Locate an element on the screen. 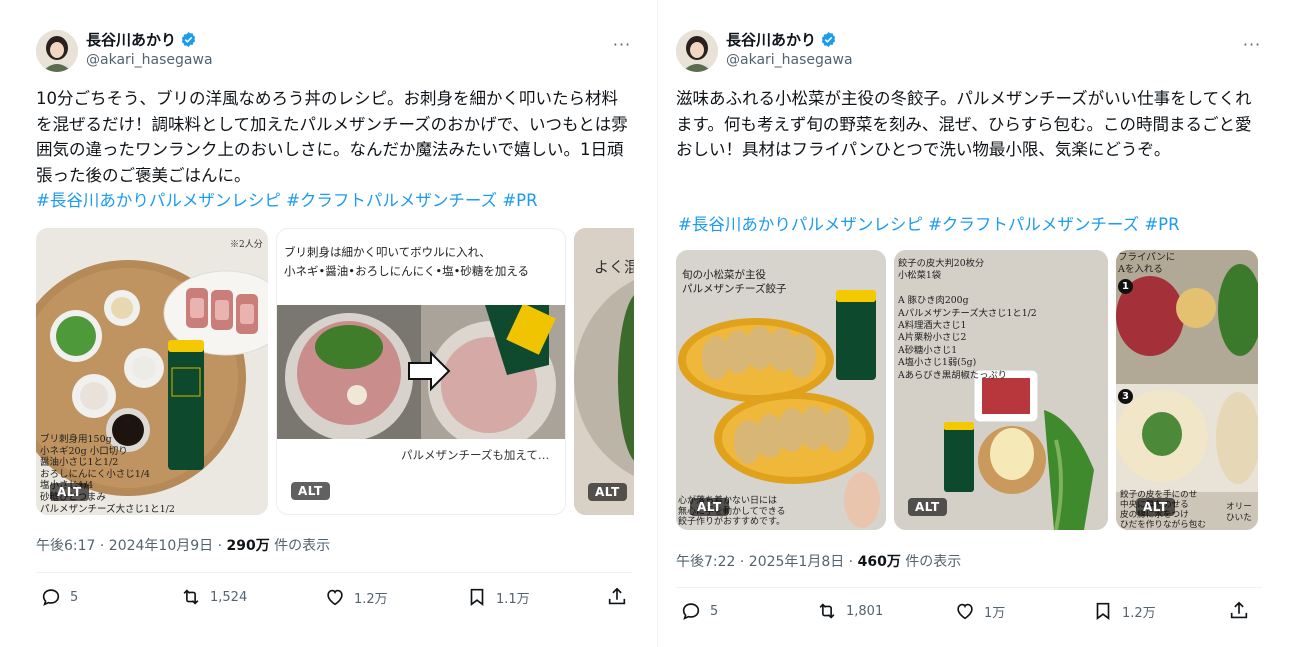 The width and height of the screenshot is (1300, 647). repost-button: 1,524 is located at coordinates (213, 597).